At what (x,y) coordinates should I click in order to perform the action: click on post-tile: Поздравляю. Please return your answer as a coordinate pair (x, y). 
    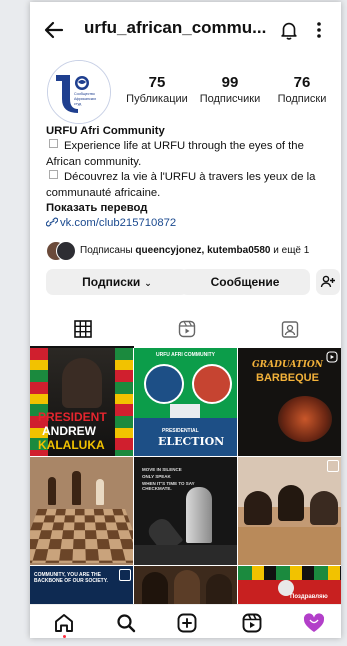
    Looking at the image, I should click on (289, 586).